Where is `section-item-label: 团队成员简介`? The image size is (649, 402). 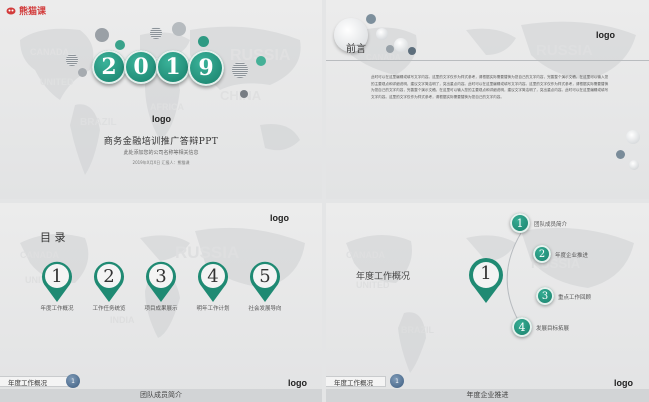 section-item-label: 团队成员简介 is located at coordinates (551, 225).